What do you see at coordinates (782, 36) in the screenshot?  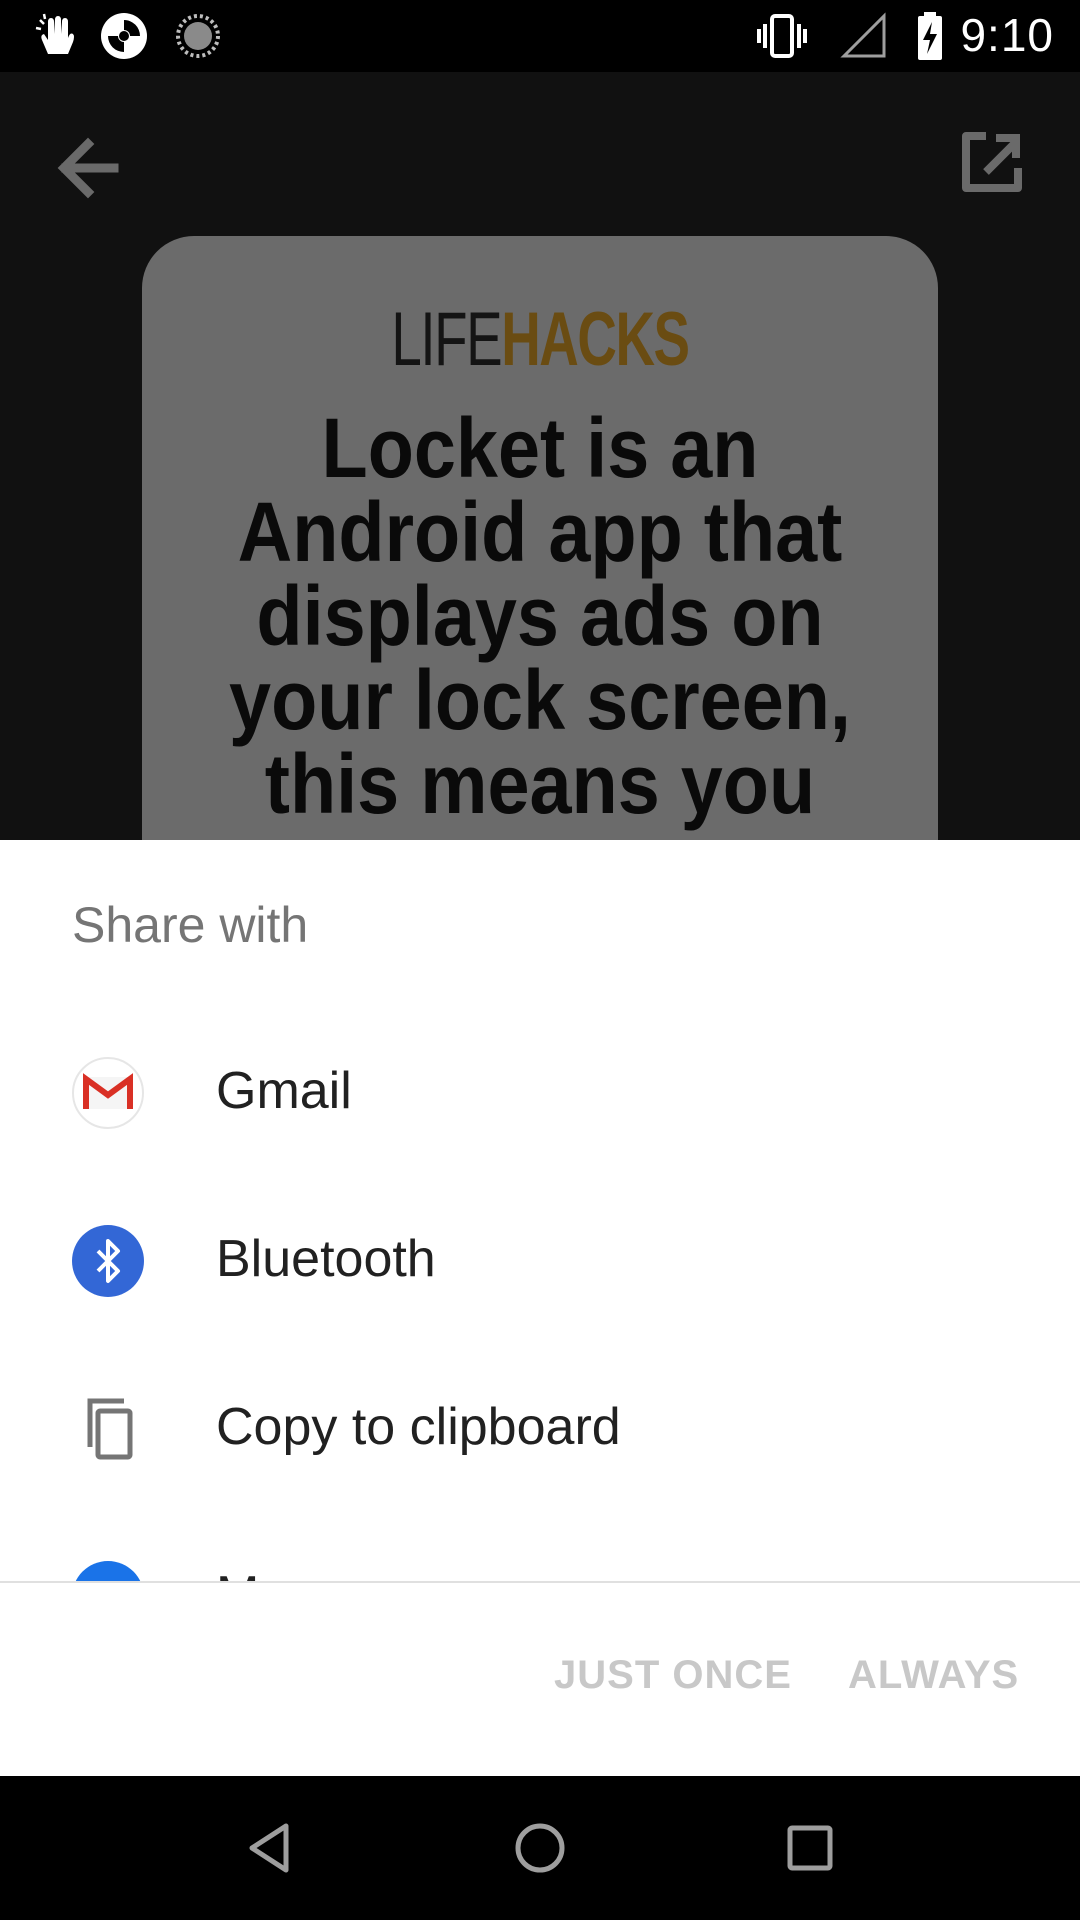 I see `vibrate-icon` at bounding box center [782, 36].